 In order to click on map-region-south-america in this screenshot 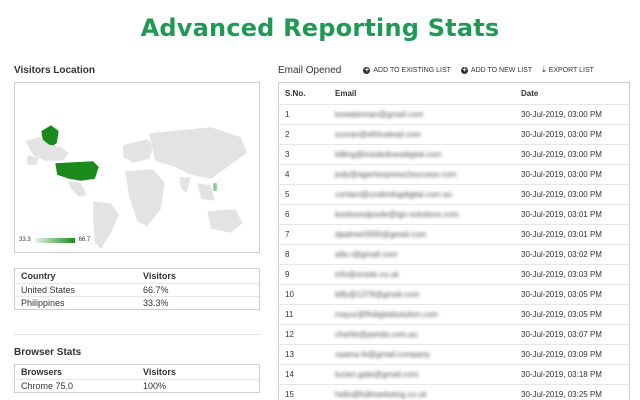, I will do `click(106, 225)`.